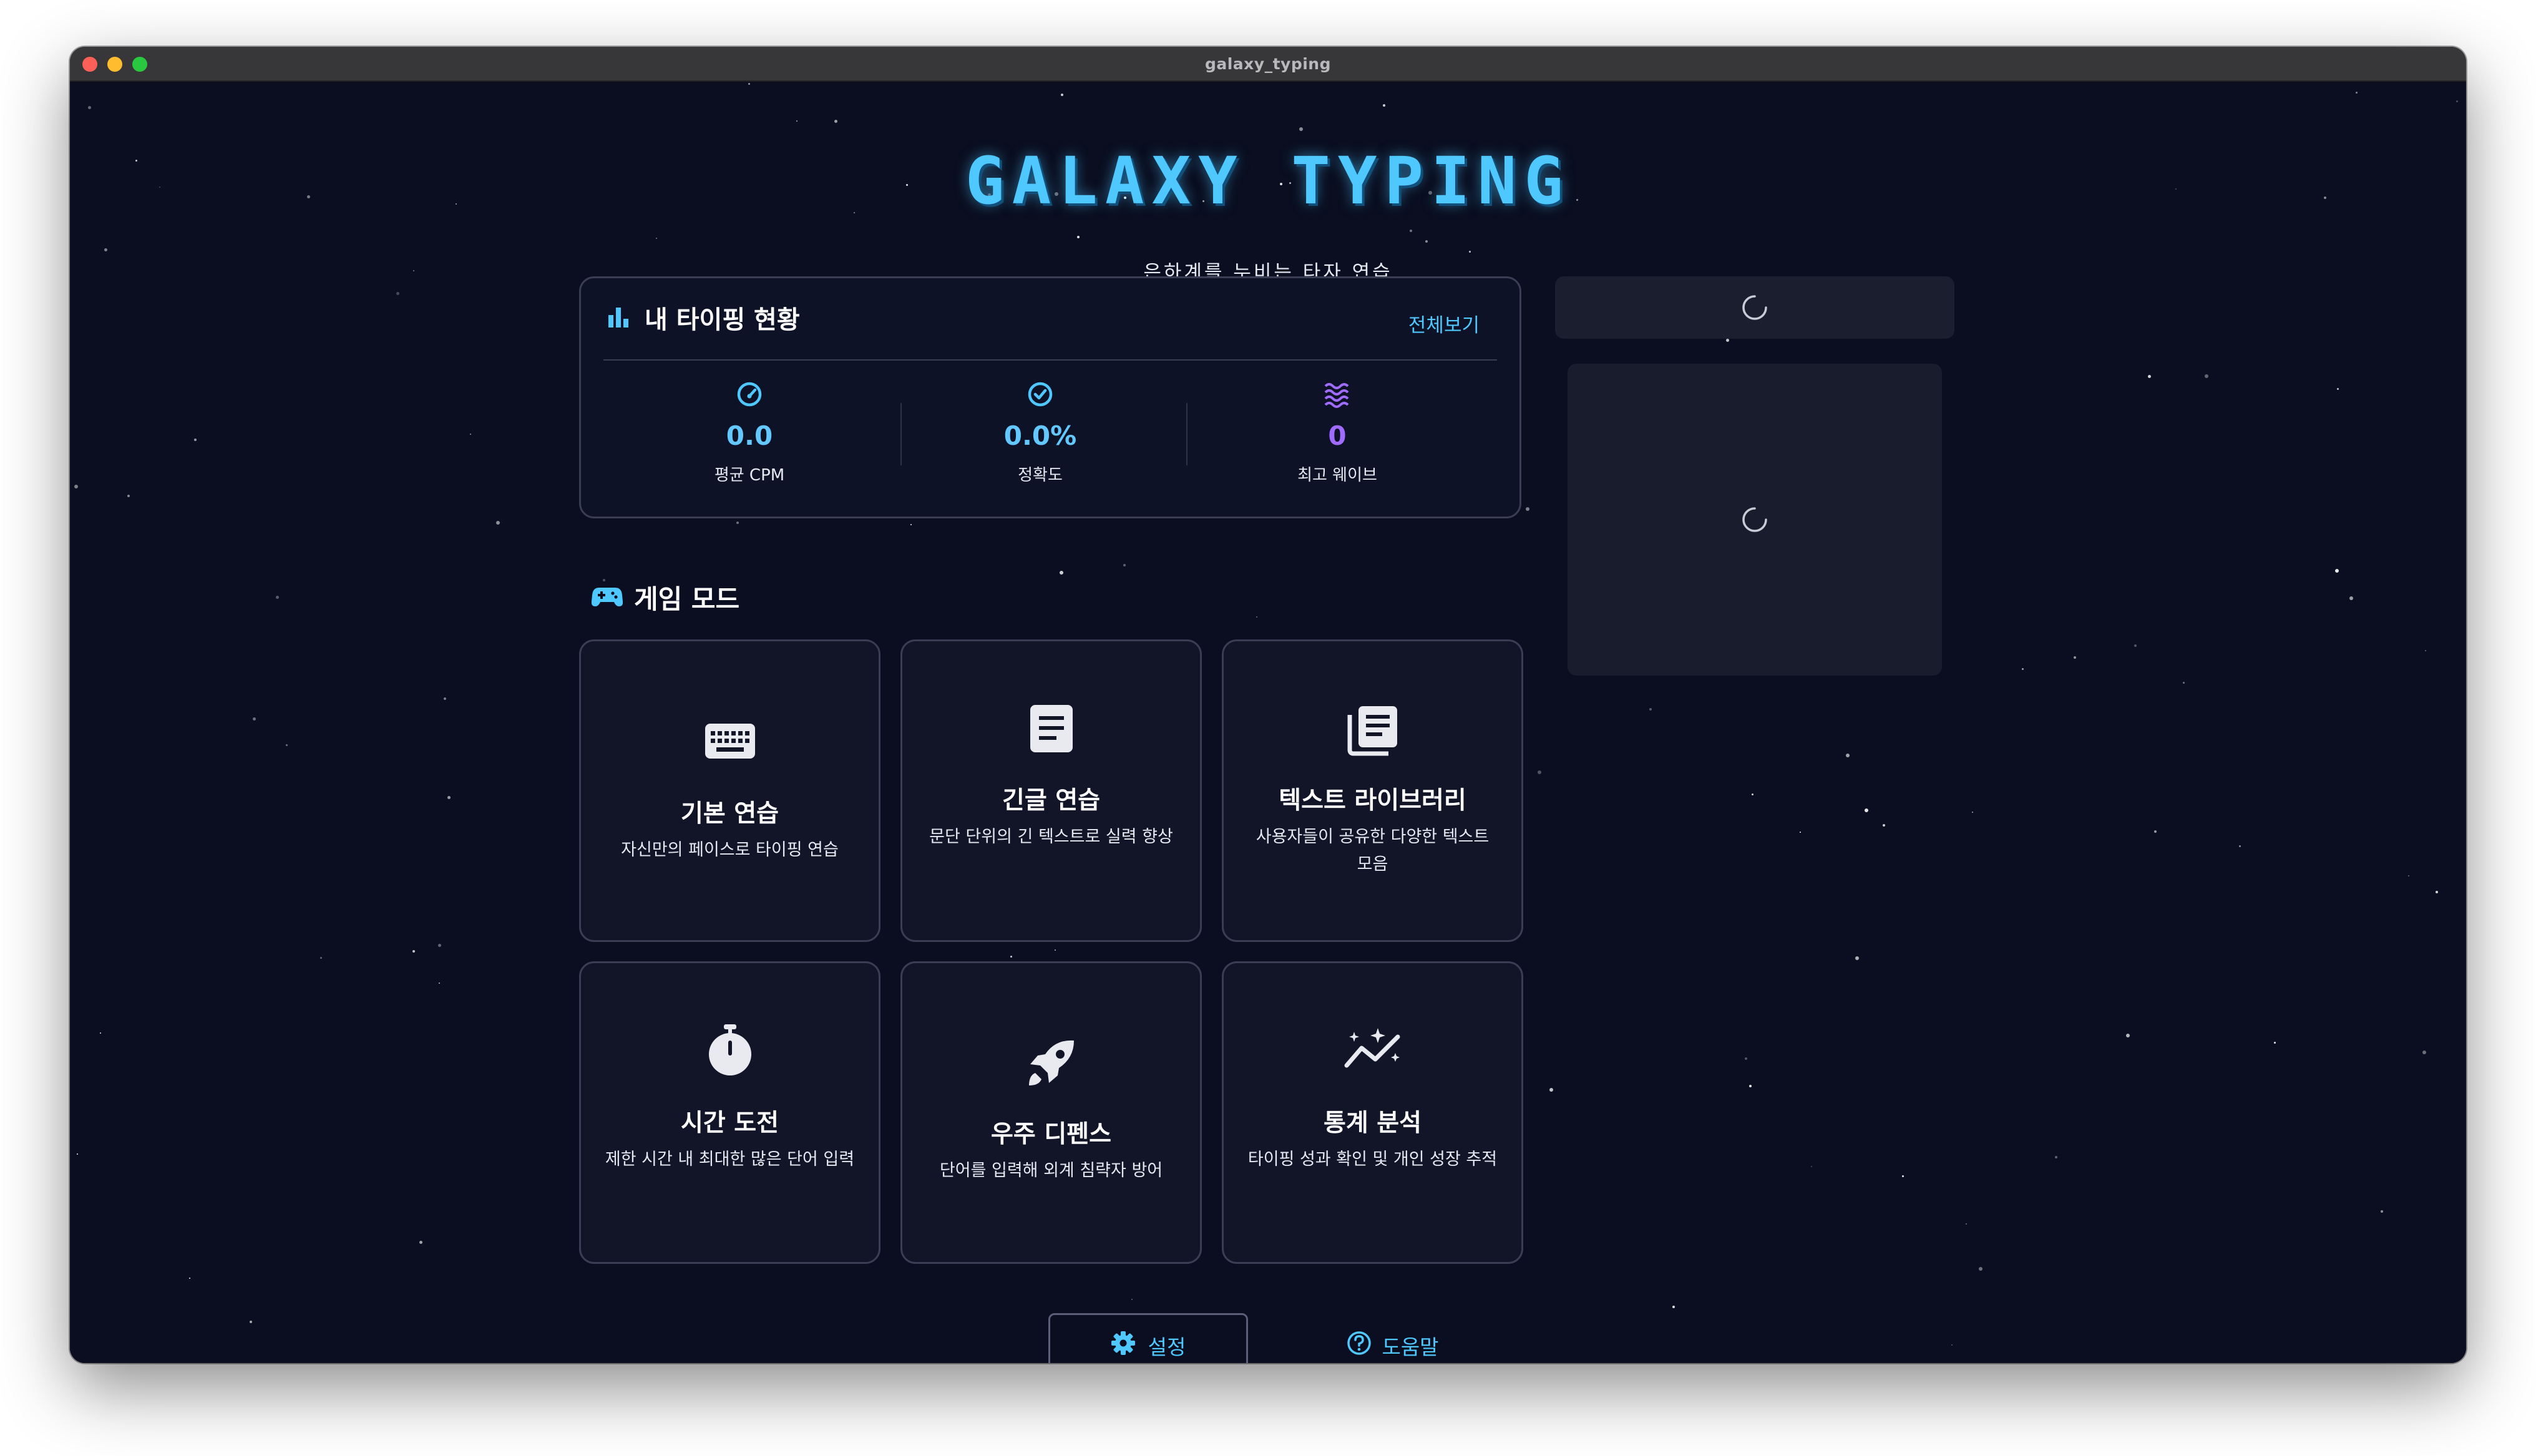 Image resolution: width=2536 pixels, height=1456 pixels. I want to click on mode-title: 우주 디펜스, so click(1051, 1134).